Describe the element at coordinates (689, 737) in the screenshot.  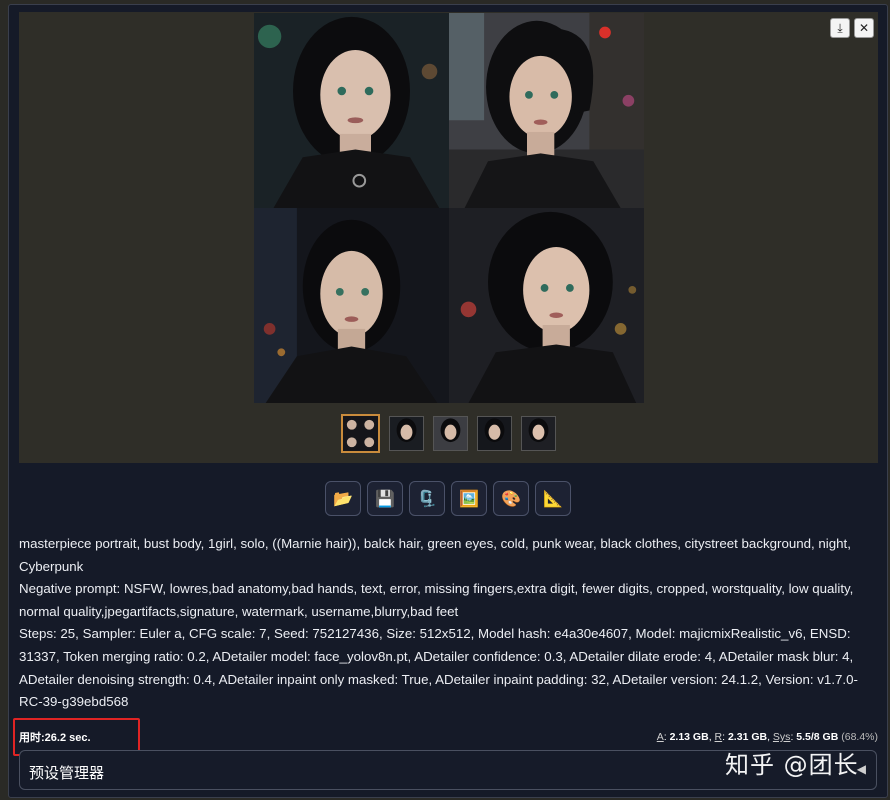
I see `mem-a-value: 2.13 GB` at that location.